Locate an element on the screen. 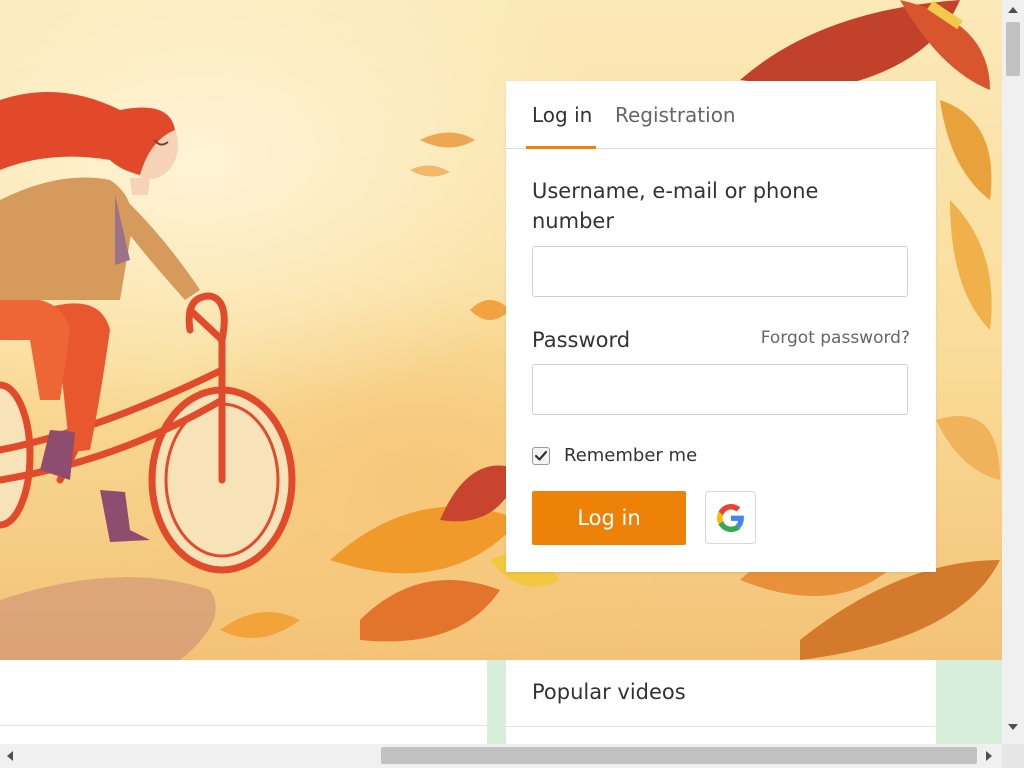 This screenshot has height=768, width=1024. google-login-button is located at coordinates (730, 517).